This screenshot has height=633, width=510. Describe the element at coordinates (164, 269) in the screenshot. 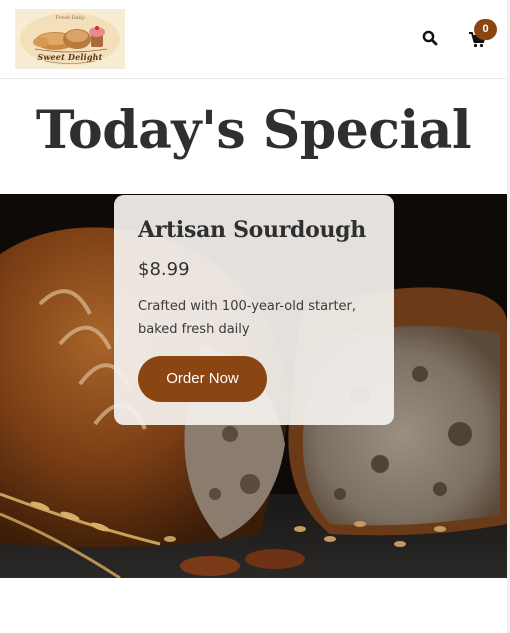

I see `product-price: $8.99` at that location.